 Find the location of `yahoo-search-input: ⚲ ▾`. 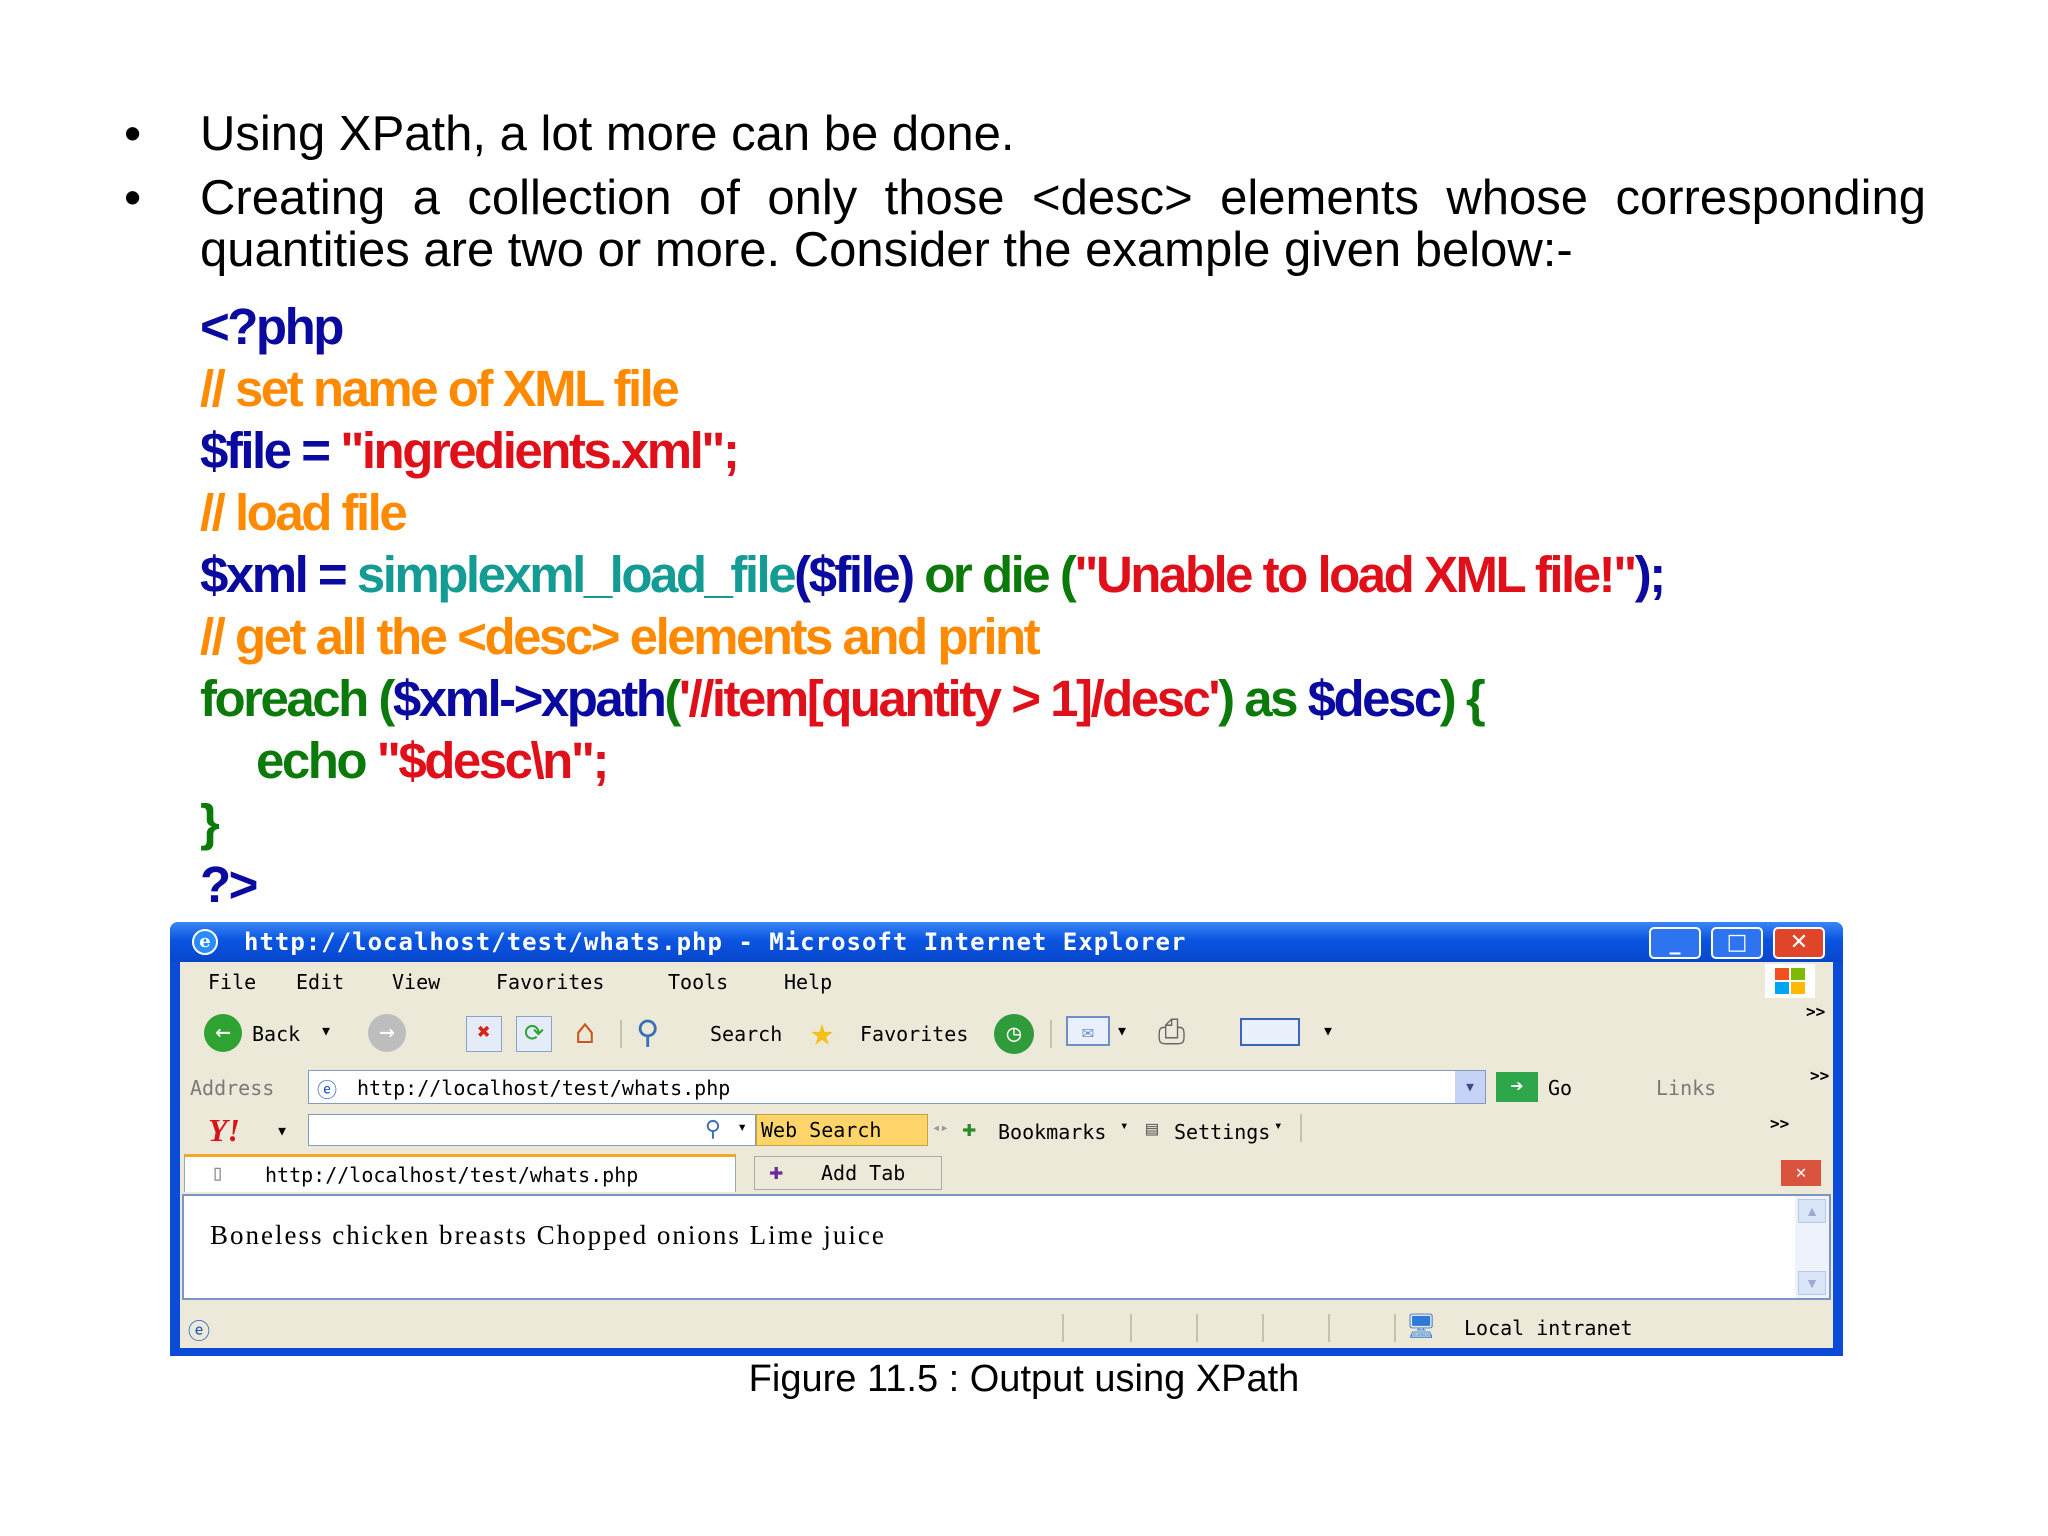

yahoo-search-input: ⚲ ▾ is located at coordinates (532, 1130).